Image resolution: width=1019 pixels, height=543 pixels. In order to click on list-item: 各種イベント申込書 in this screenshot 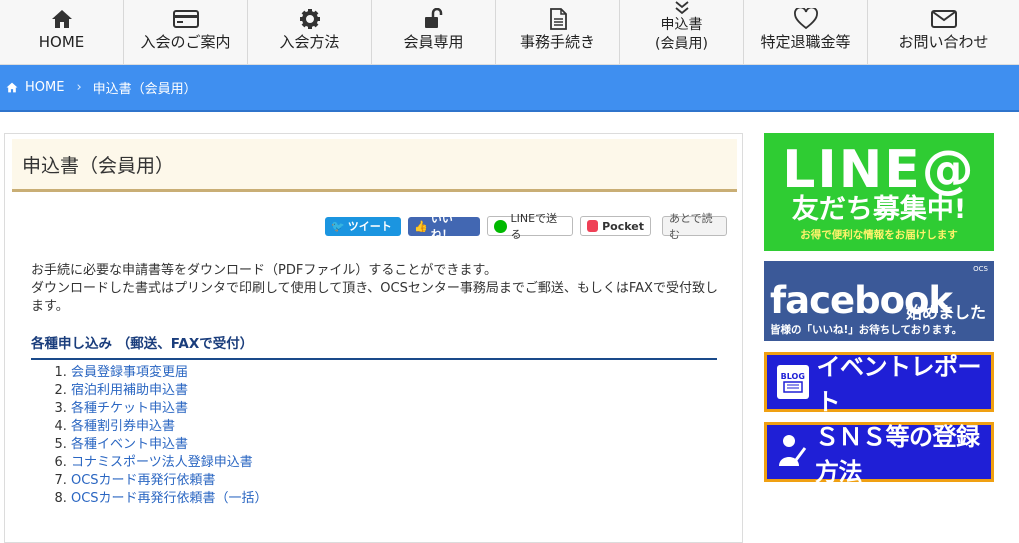, I will do `click(169, 445)`.